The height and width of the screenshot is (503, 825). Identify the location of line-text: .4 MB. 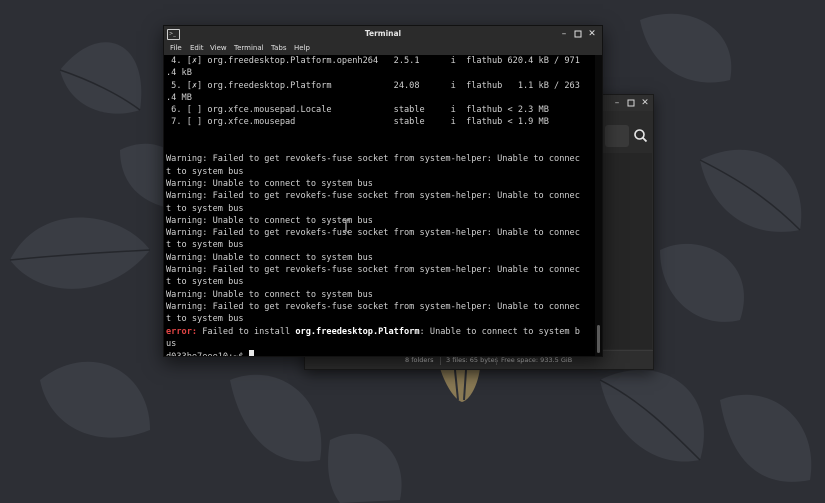
(179, 97).